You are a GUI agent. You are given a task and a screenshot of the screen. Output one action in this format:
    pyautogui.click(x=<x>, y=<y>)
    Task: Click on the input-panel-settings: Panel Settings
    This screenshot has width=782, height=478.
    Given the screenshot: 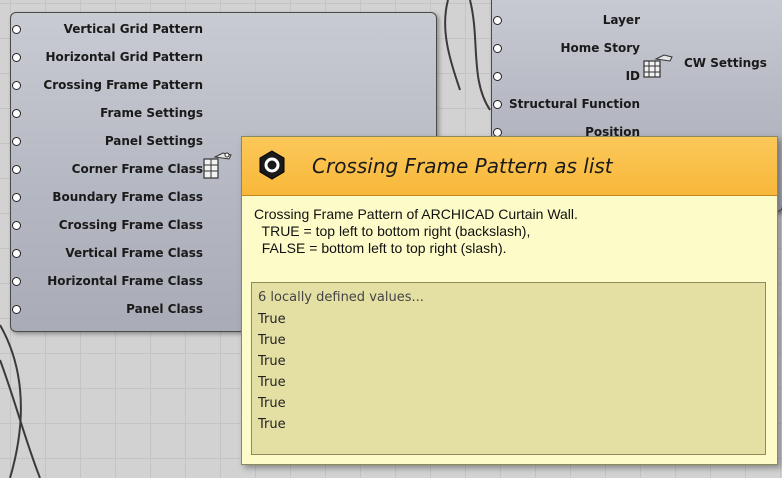 What is the action you would take?
    pyautogui.click(x=107, y=141)
    